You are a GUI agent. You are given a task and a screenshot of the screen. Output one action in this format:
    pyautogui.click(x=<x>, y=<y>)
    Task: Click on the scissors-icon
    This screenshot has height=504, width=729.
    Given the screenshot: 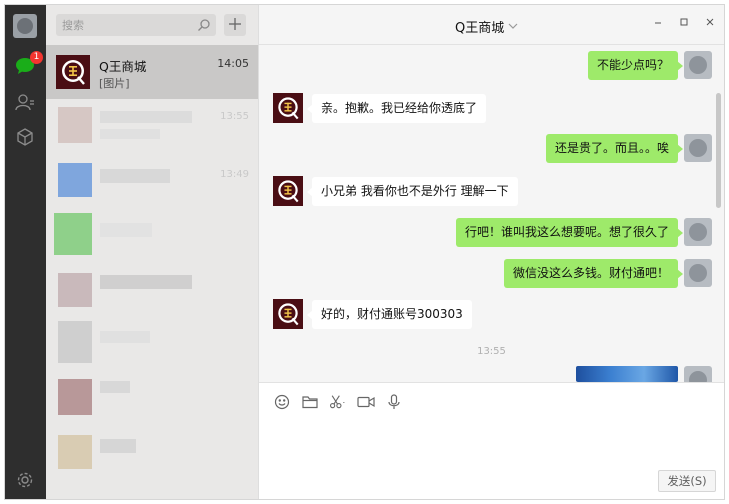 What is the action you would take?
    pyautogui.click(x=338, y=402)
    